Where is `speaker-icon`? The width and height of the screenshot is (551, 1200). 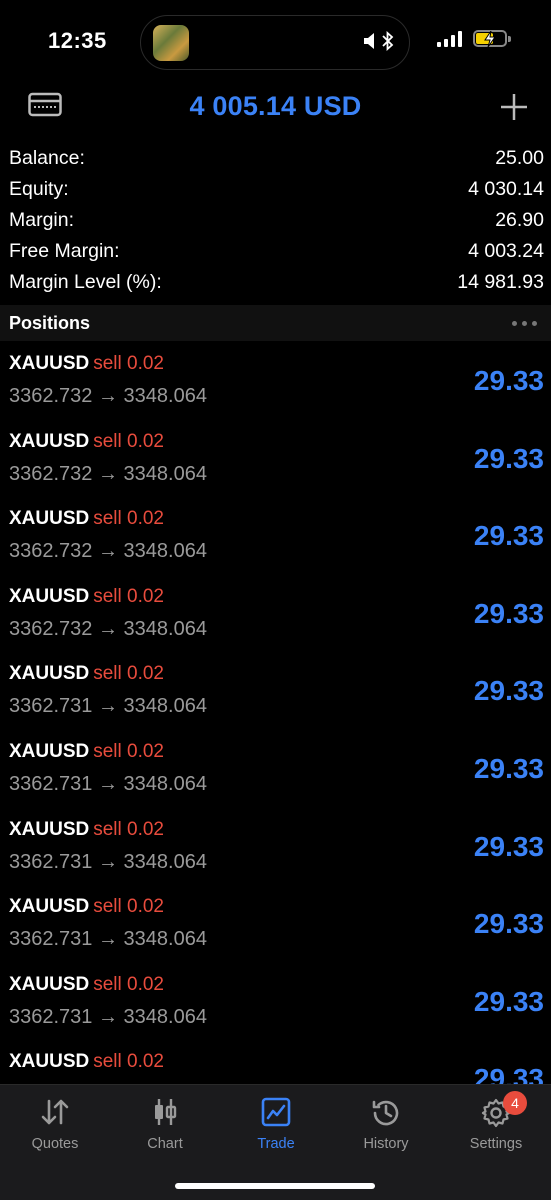 speaker-icon is located at coordinates (369, 41).